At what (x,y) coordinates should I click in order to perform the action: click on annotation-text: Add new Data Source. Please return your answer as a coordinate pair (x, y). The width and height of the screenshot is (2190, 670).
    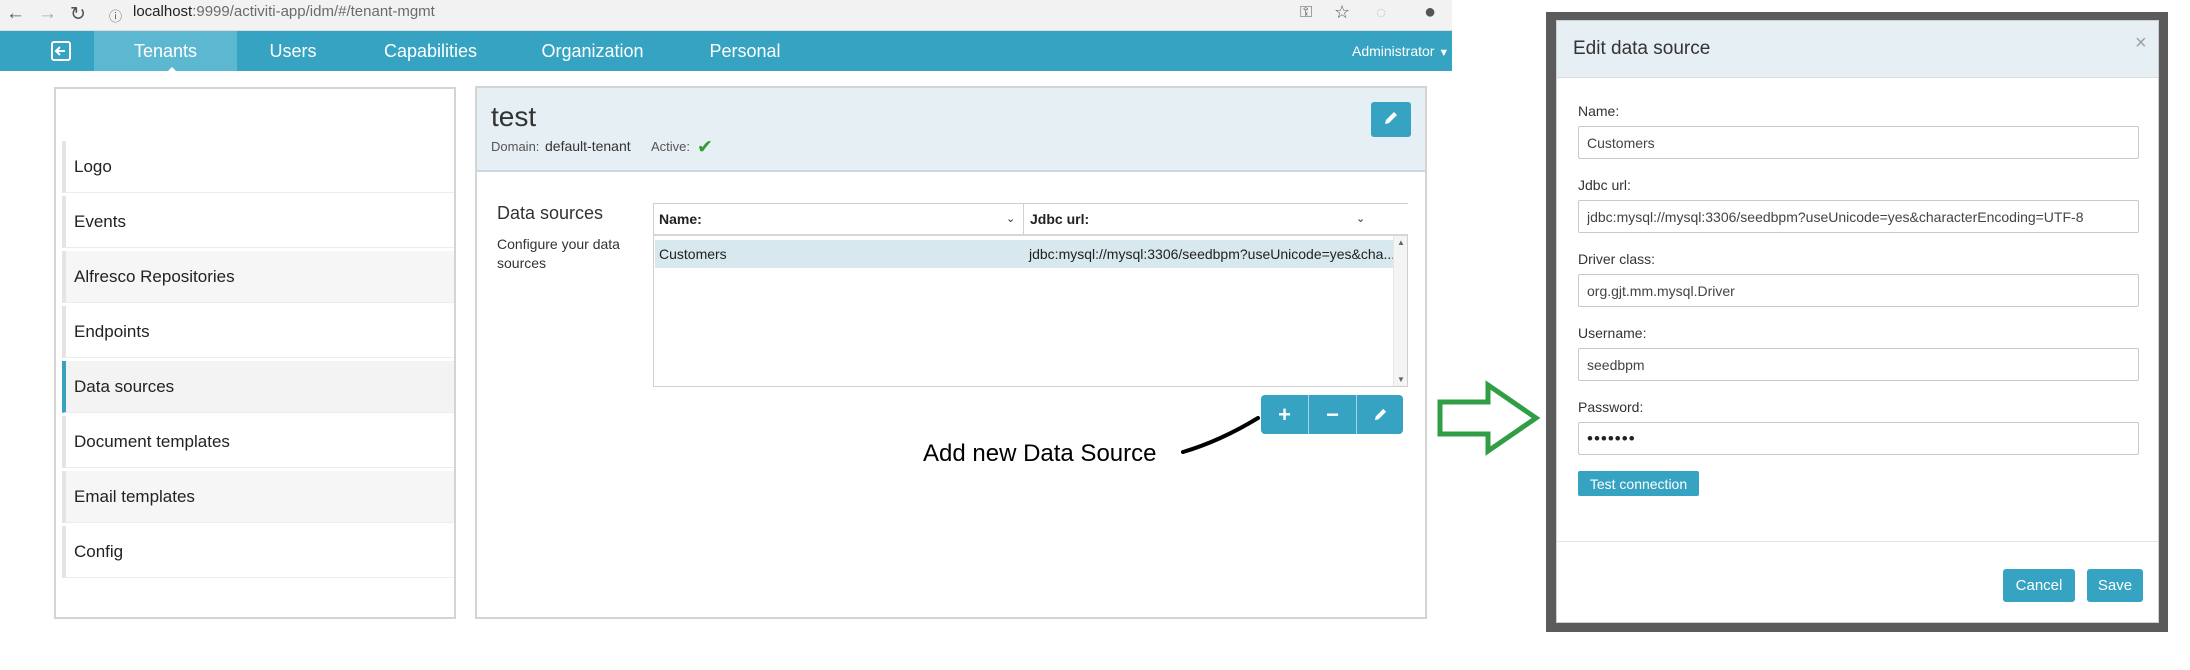
    Looking at the image, I should click on (1040, 453).